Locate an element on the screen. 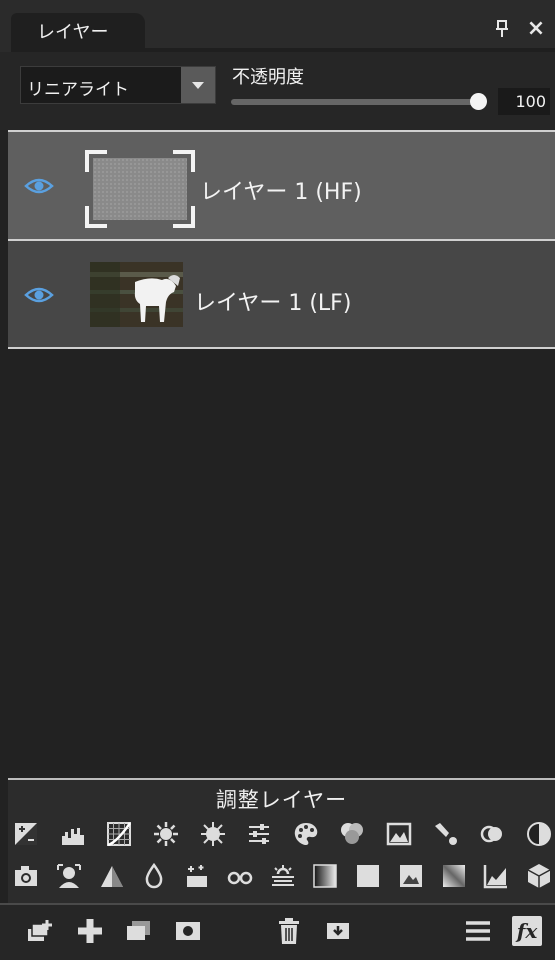  horse-photo-thumbnail is located at coordinates (136, 294).